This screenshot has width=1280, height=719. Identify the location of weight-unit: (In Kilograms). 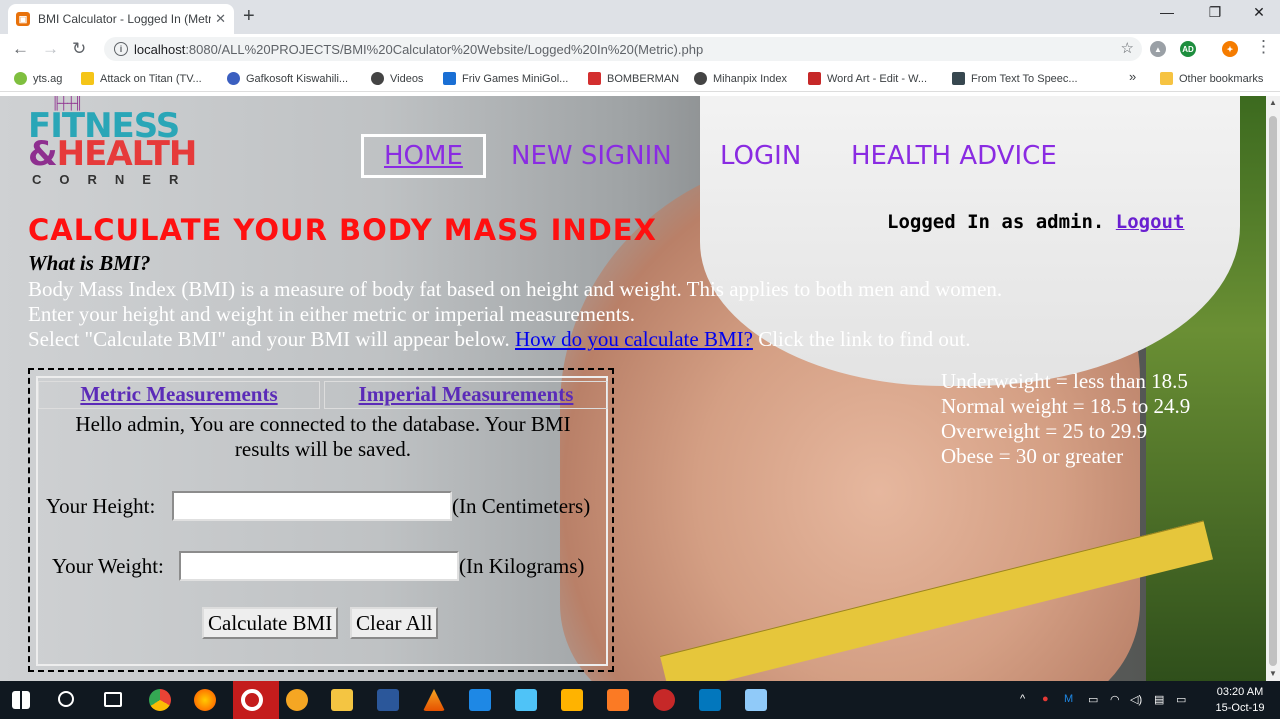
(522, 566).